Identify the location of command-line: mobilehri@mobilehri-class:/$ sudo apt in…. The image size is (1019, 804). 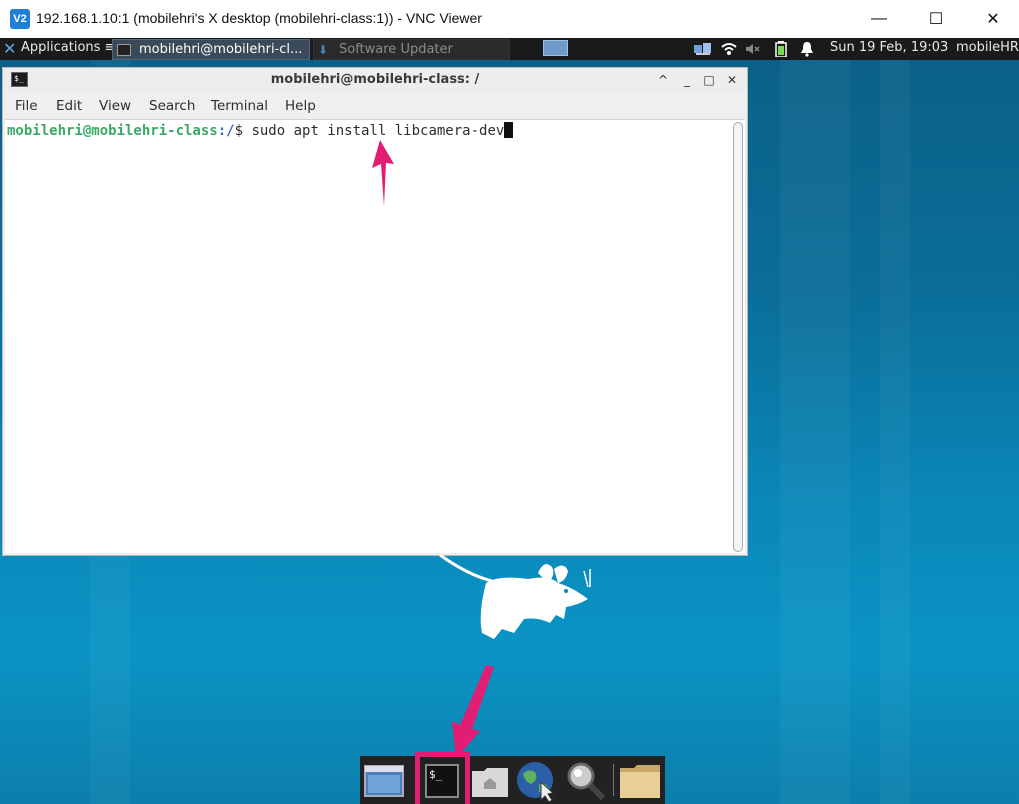
(260, 131).